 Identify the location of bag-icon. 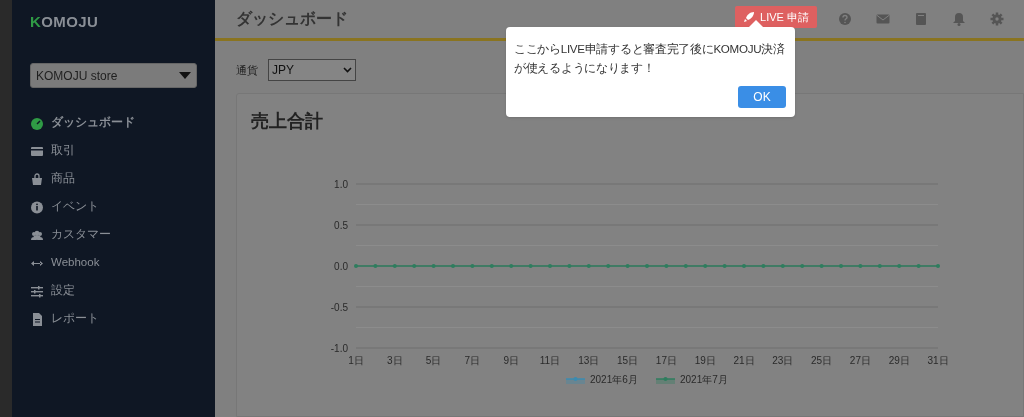
(37, 179).